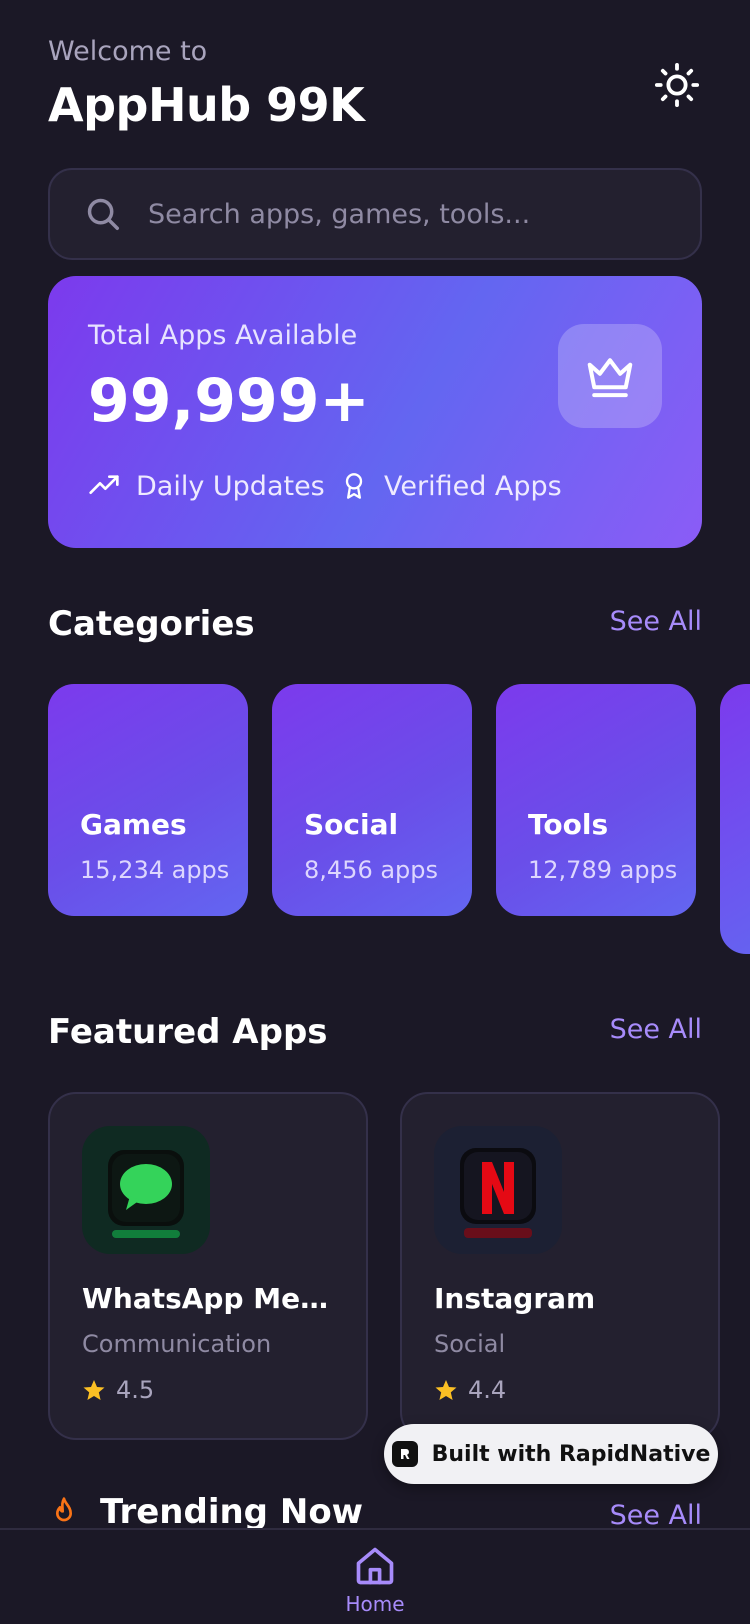  I want to click on app-category: Social, so click(470, 1344).